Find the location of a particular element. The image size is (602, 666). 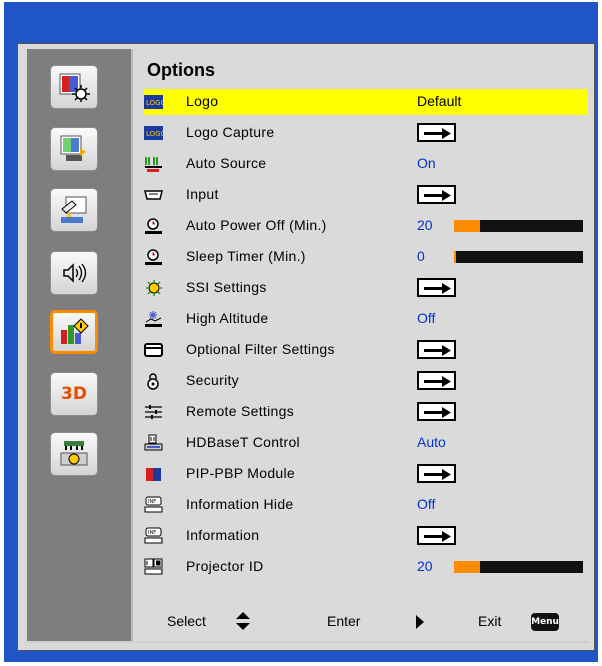

remote-settings-icon is located at coordinates (153, 412).